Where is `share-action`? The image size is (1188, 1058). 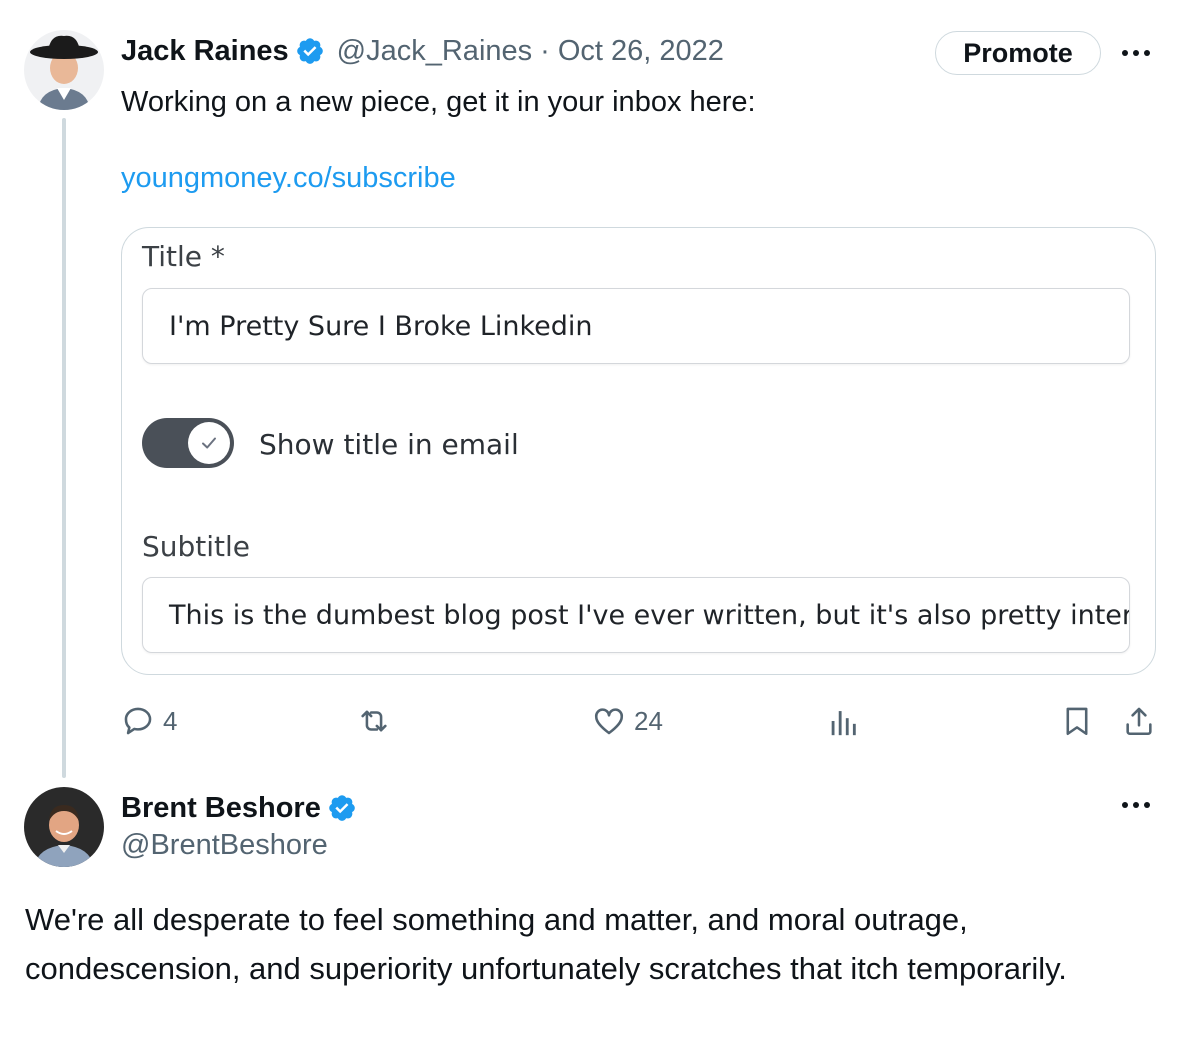 share-action is located at coordinates (1139, 721).